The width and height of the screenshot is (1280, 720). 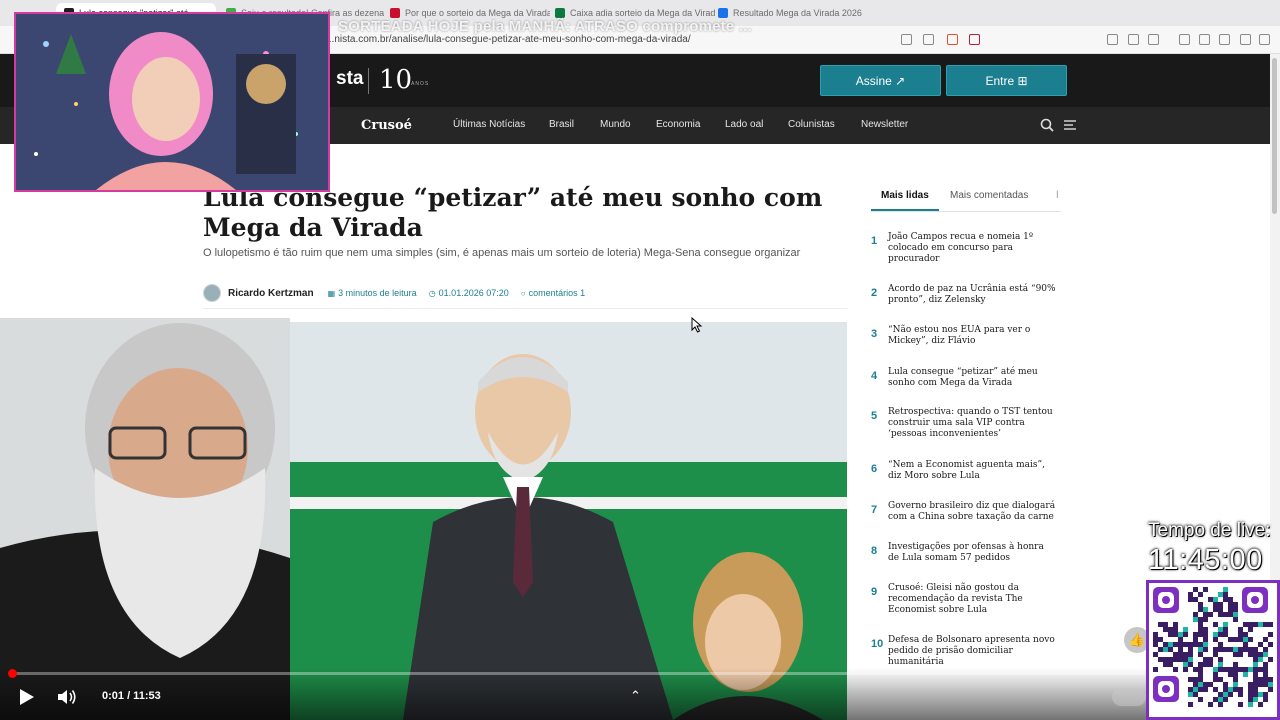 What do you see at coordinates (880, 80) in the screenshot?
I see `subscribe-button: Assine ↗` at bounding box center [880, 80].